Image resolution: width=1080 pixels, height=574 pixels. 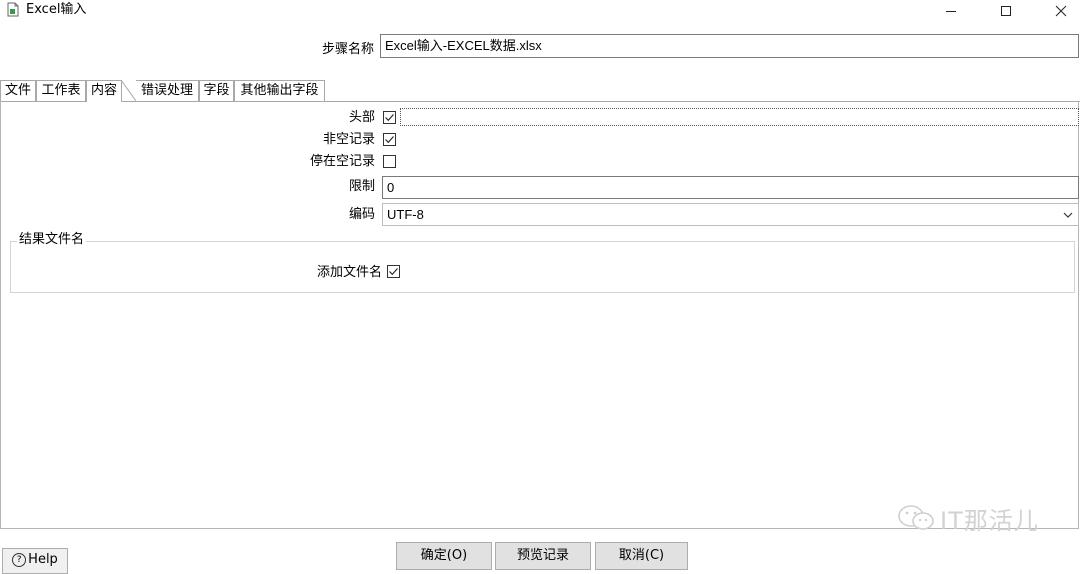 I want to click on maximize-icon, so click(x=1006, y=11).